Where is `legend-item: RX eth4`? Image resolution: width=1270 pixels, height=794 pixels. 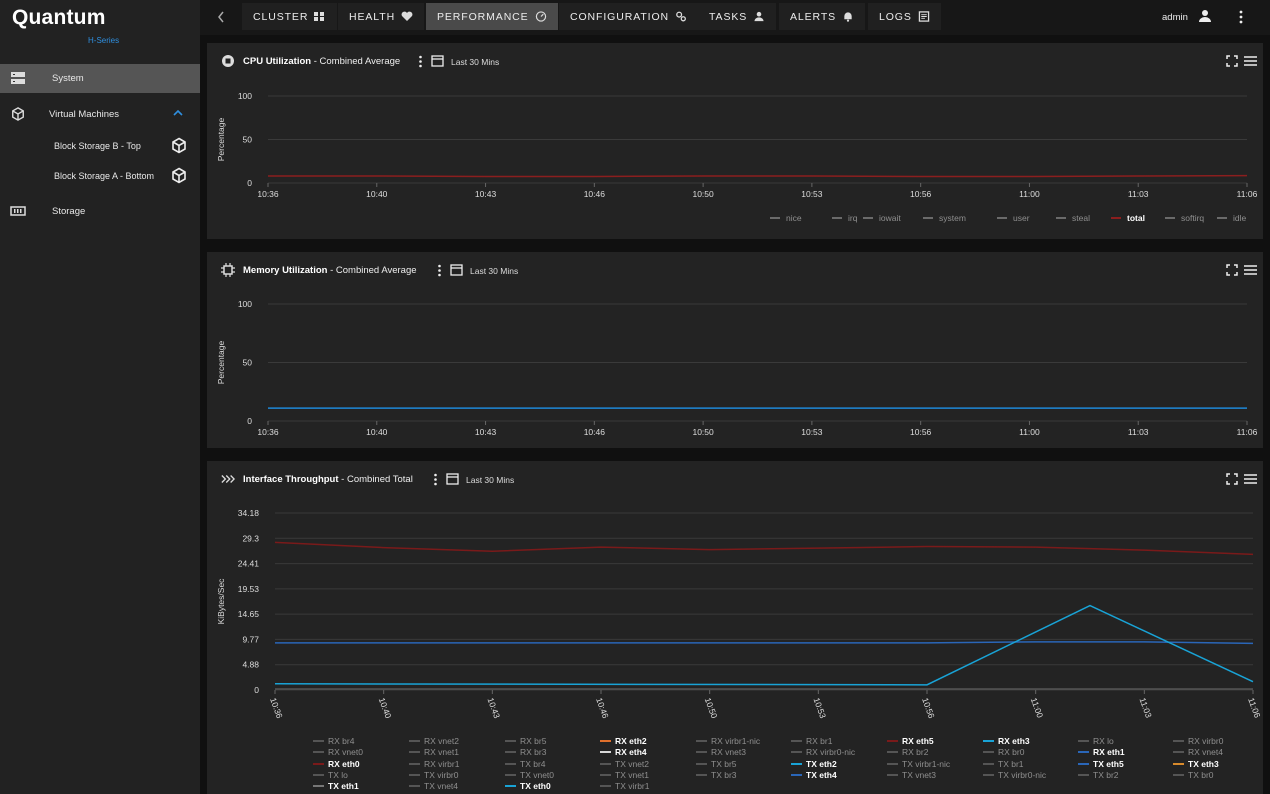 legend-item: RX eth4 is located at coordinates (623, 752).